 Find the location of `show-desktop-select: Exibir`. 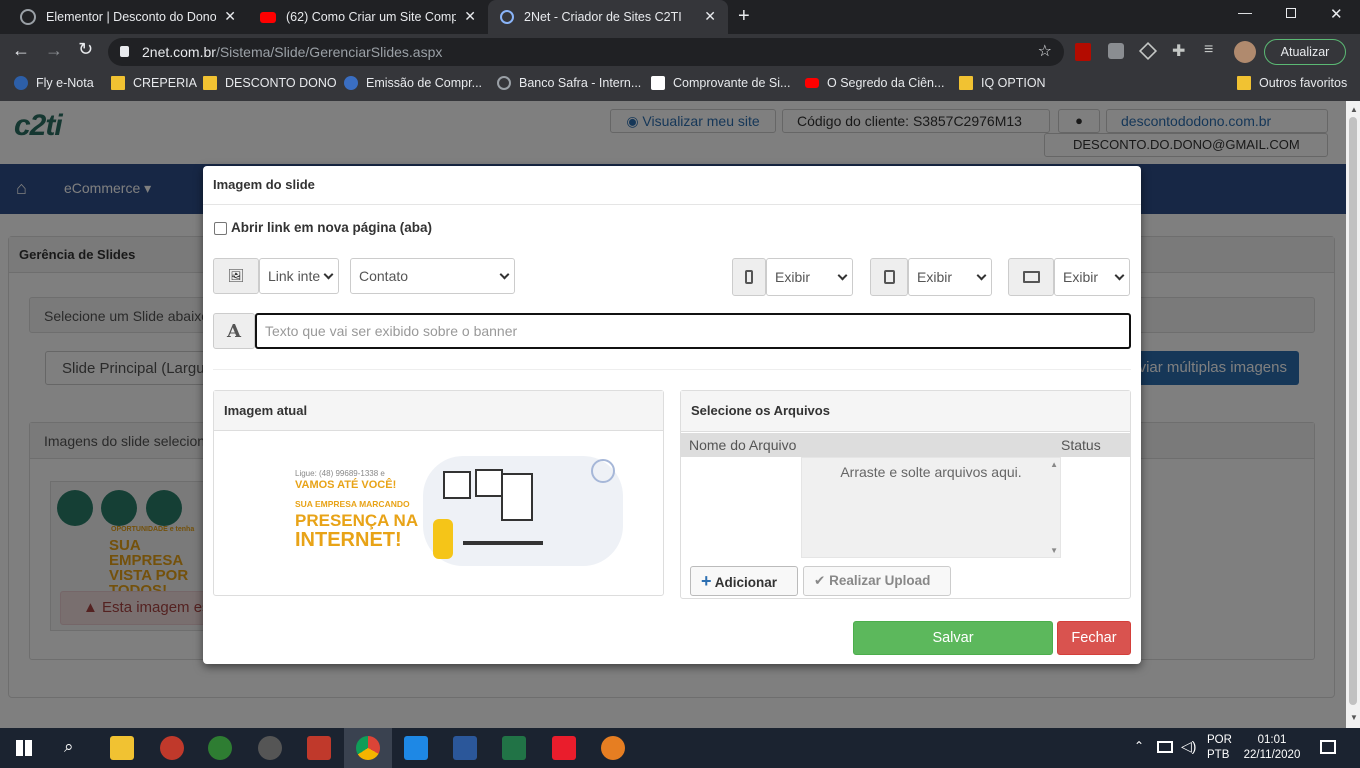

show-desktop-select: Exibir is located at coordinates (1092, 277).